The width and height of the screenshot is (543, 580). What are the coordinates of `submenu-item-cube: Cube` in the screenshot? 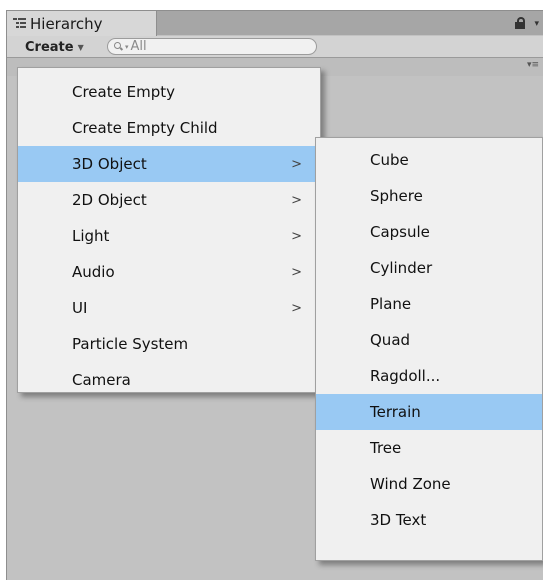 It's located at (429, 160).